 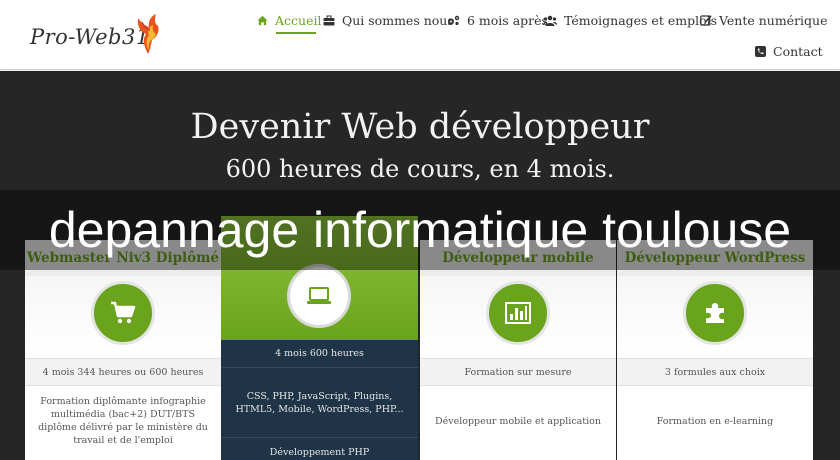 I want to click on puzzle-icon, so click(x=715, y=313).